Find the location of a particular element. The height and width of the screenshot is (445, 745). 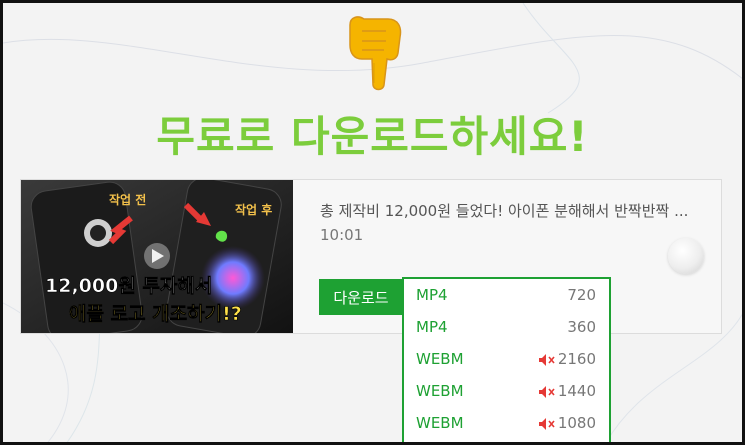

format-option-mp4-360: MP4 360 is located at coordinates (506, 327).